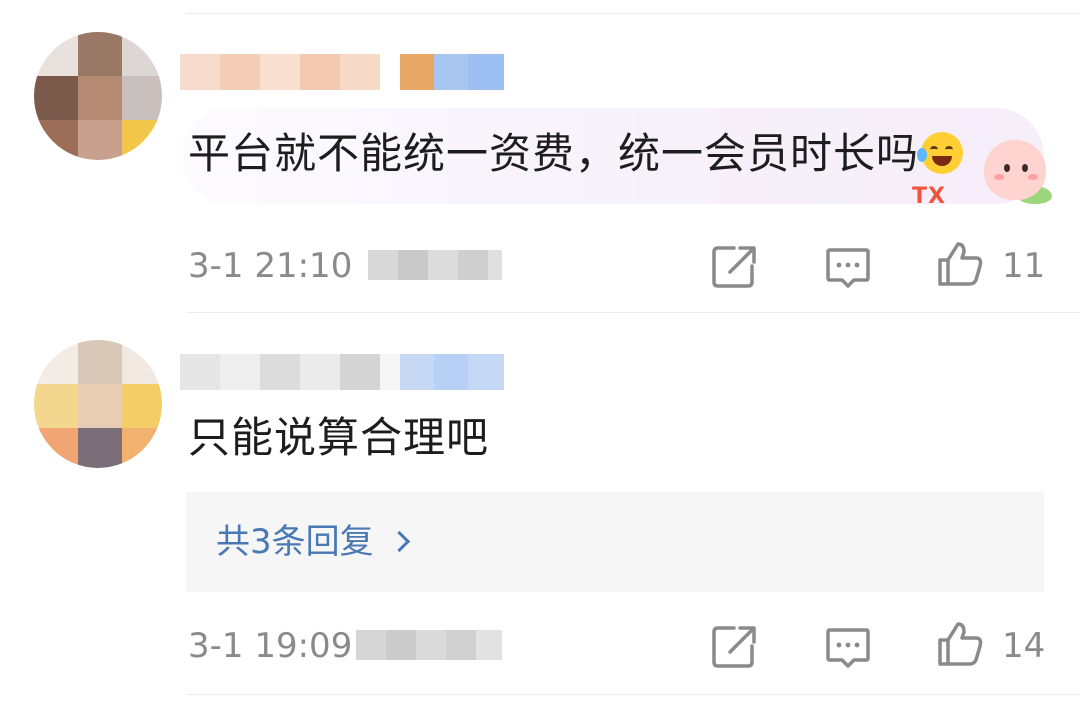 The width and height of the screenshot is (1080, 712). What do you see at coordinates (339, 437) in the screenshot?
I see `comment-text: 只能说算合理吧` at bounding box center [339, 437].